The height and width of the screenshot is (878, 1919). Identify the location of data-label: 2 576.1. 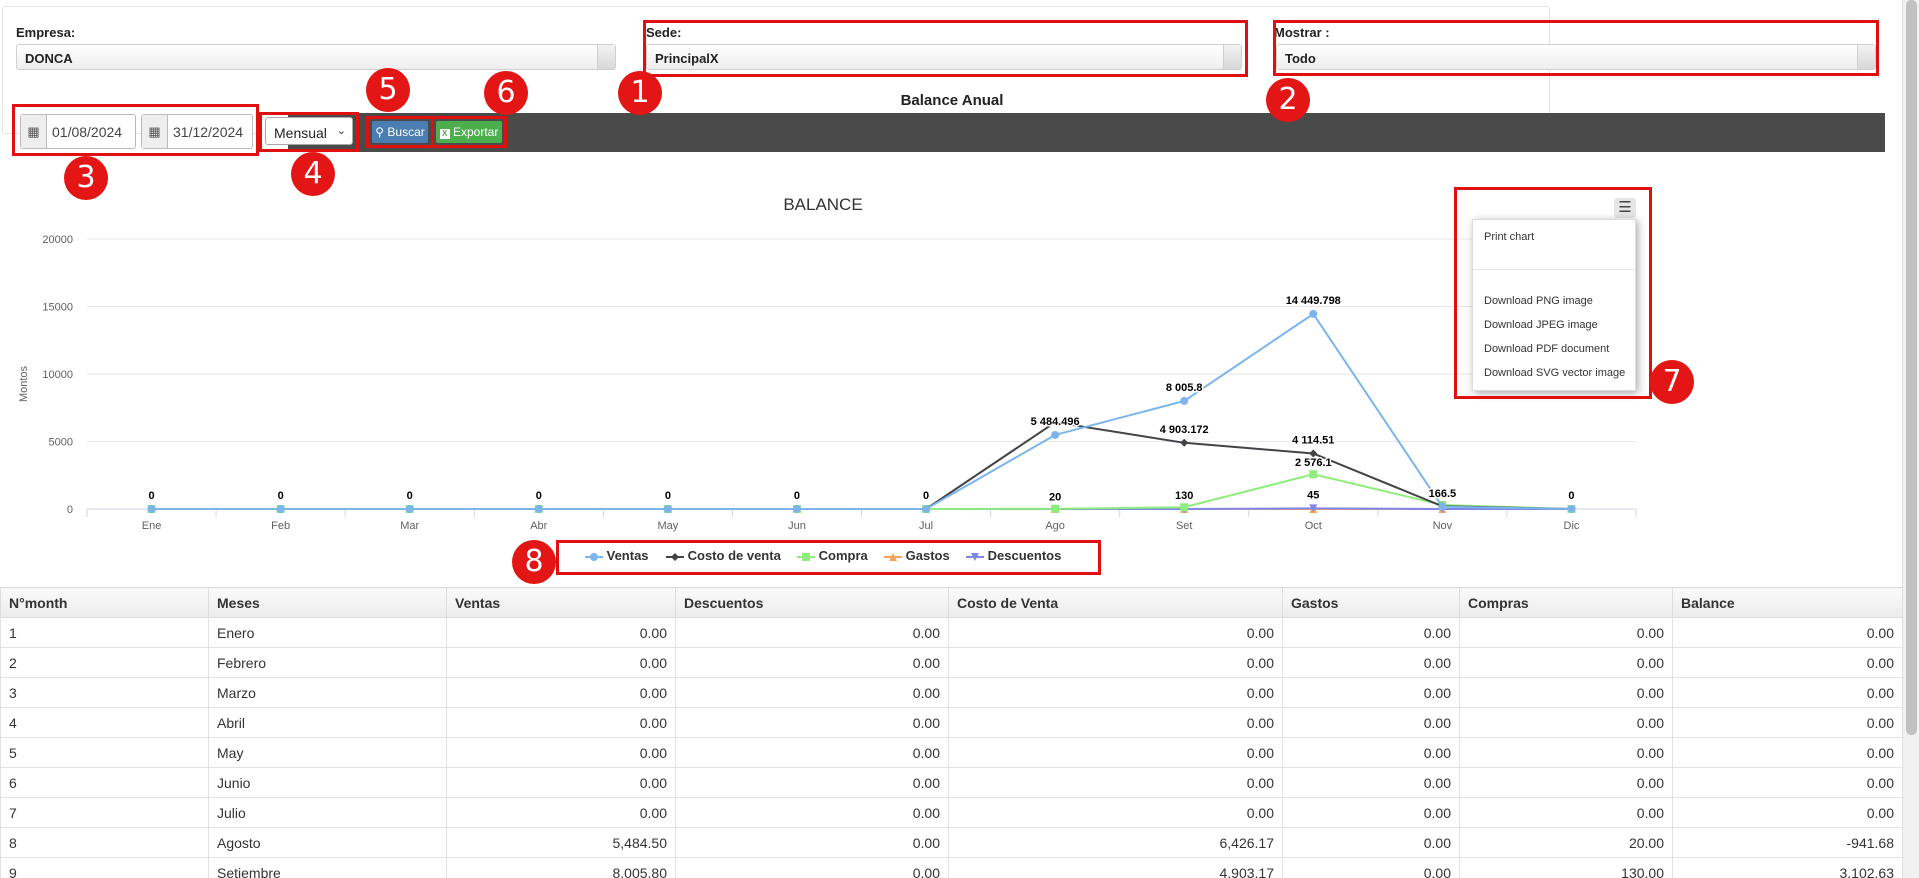
(1313, 463).